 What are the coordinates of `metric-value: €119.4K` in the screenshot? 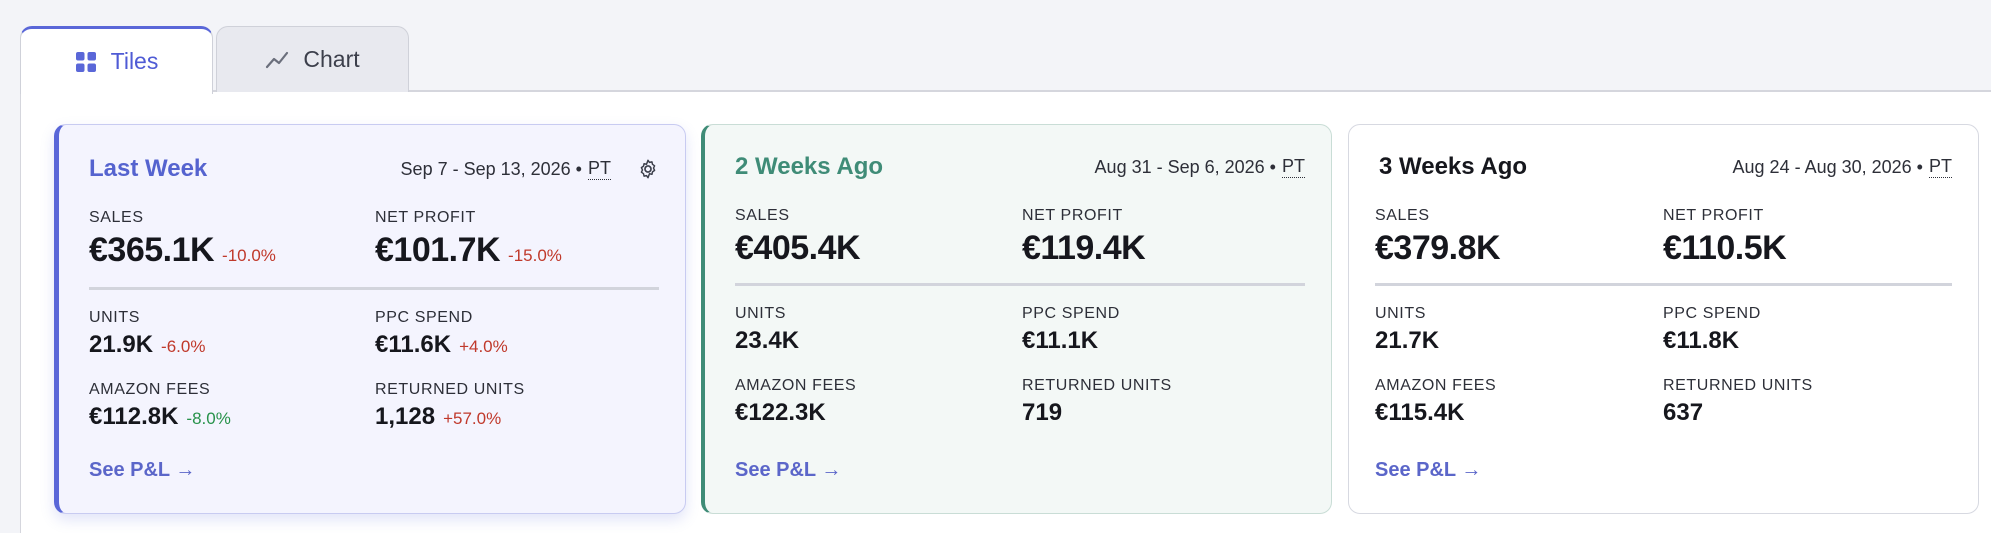 It's located at (1084, 248).